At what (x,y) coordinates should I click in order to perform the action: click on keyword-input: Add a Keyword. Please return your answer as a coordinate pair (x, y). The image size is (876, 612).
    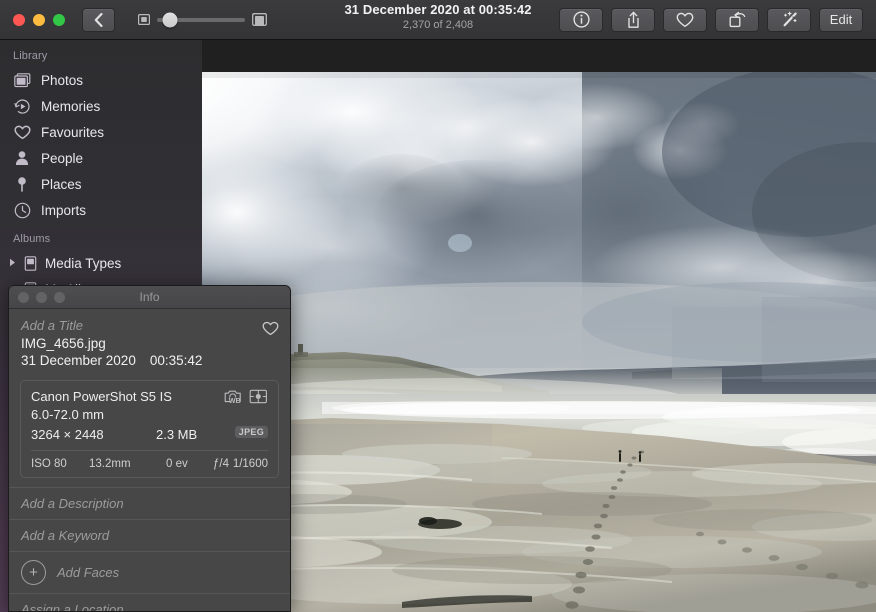
    Looking at the image, I should click on (149, 535).